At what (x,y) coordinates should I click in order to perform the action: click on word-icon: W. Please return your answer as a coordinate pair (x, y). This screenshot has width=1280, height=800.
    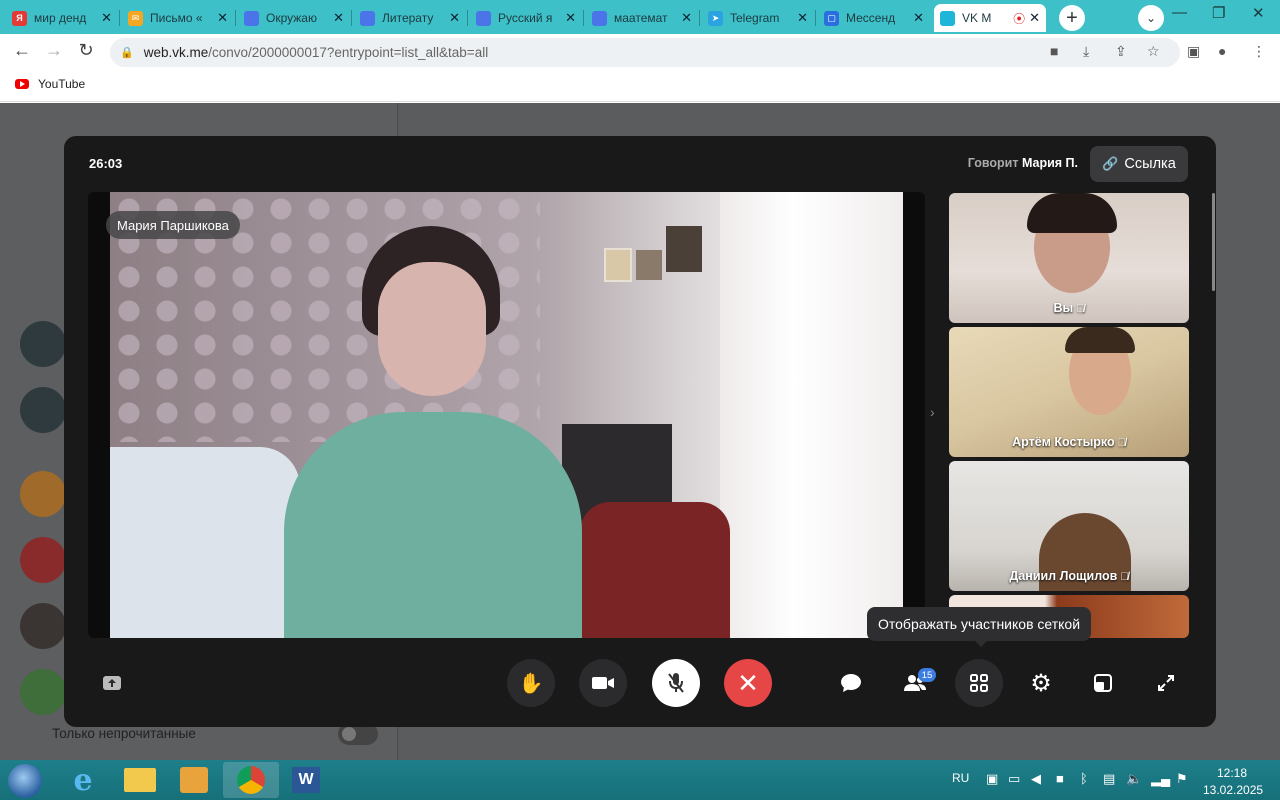
    Looking at the image, I should click on (306, 780).